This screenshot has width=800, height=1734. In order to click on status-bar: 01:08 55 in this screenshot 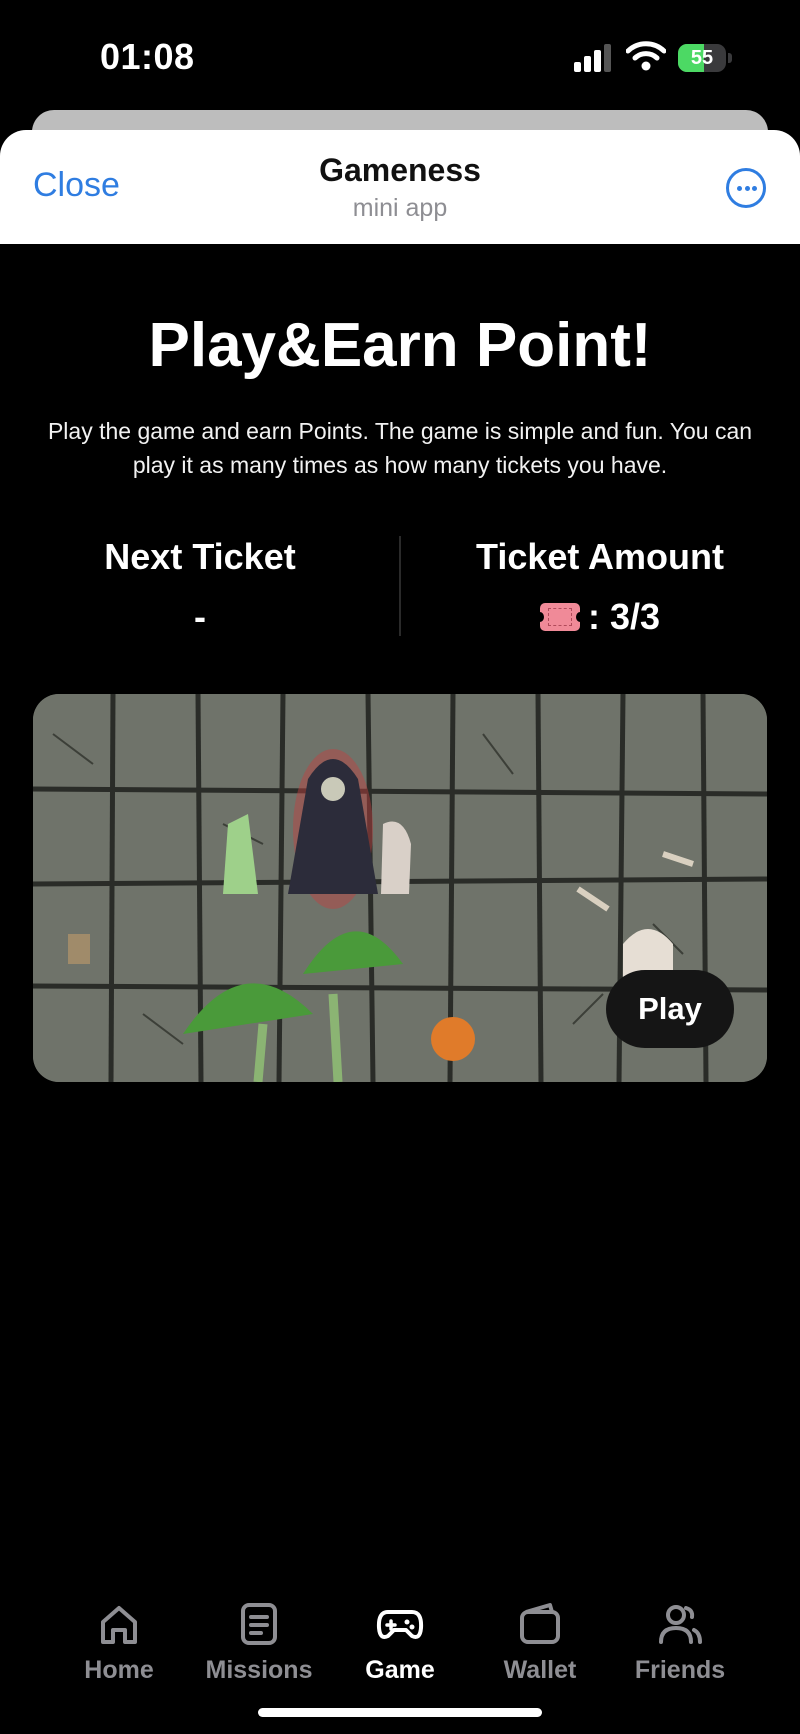, I will do `click(400, 59)`.